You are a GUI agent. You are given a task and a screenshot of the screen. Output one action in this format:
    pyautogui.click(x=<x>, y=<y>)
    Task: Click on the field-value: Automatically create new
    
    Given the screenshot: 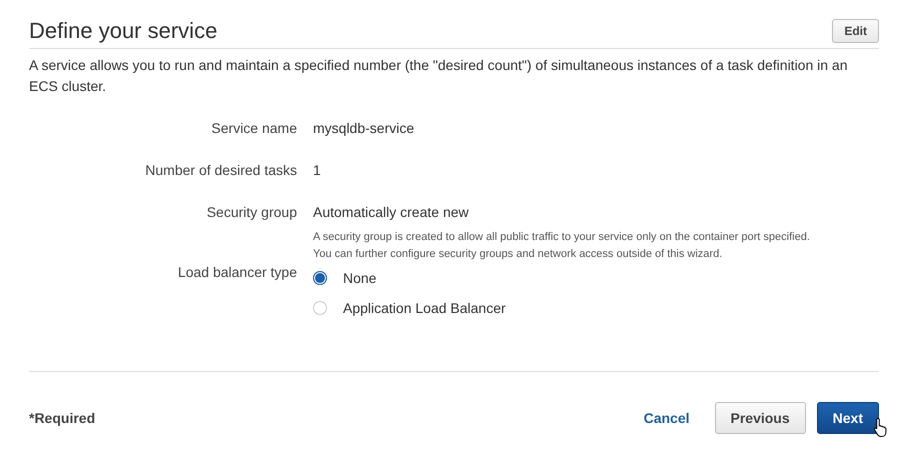 What is the action you would take?
    pyautogui.click(x=391, y=212)
    